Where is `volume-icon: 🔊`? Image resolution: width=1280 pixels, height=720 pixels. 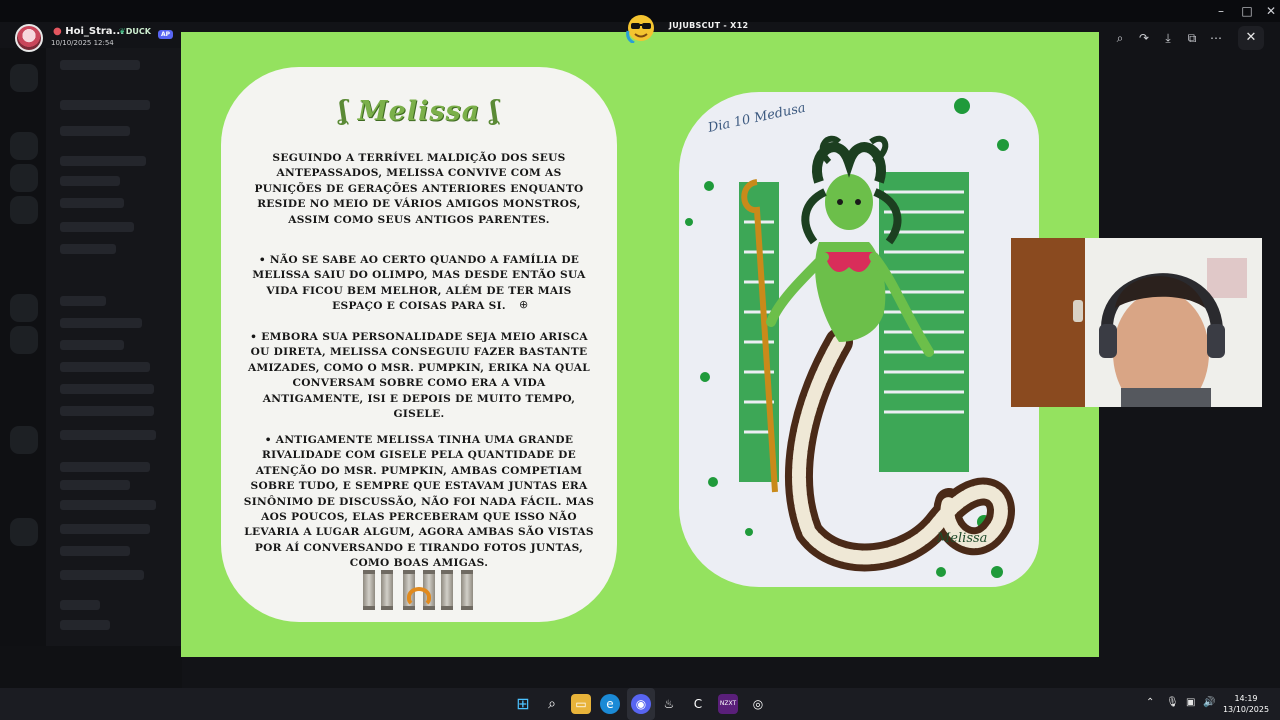 volume-icon: 🔊 is located at coordinates (1209, 702).